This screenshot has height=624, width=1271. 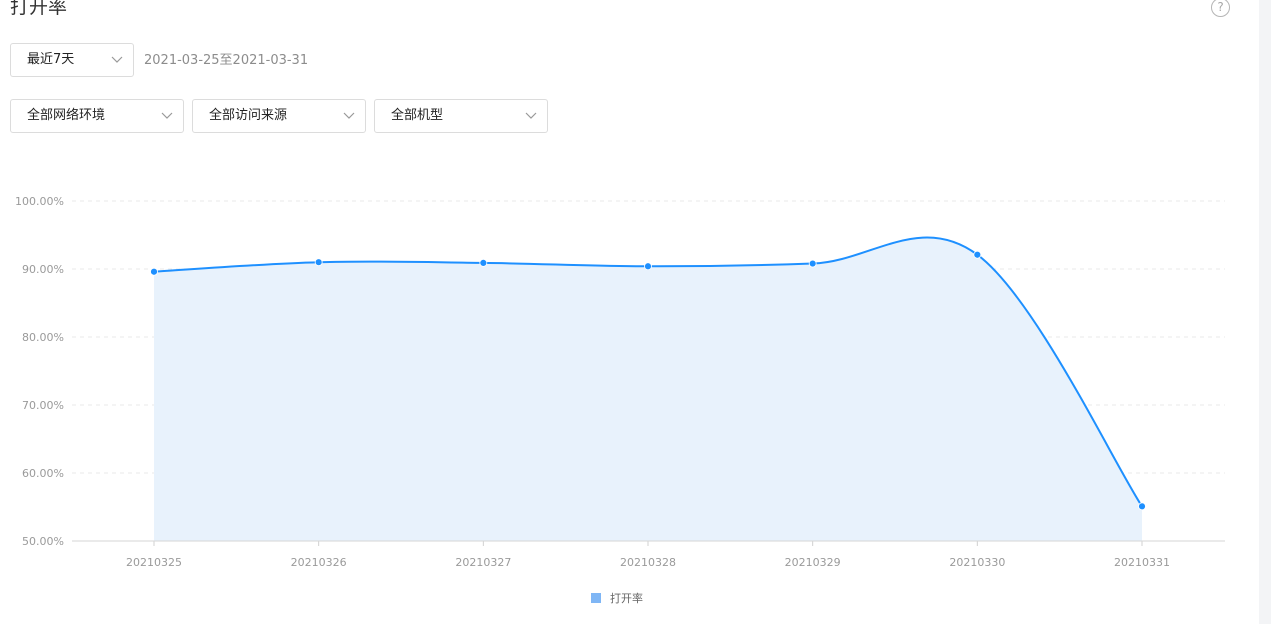 I want to click on x-tick-label: 20210329, so click(x=813, y=562).